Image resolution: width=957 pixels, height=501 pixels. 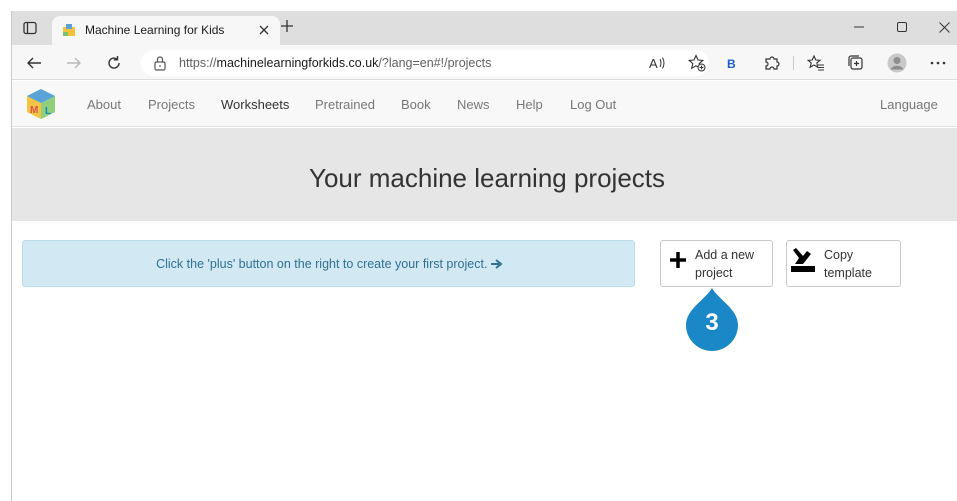 What do you see at coordinates (160, 63) in the screenshot?
I see `lock-icon` at bounding box center [160, 63].